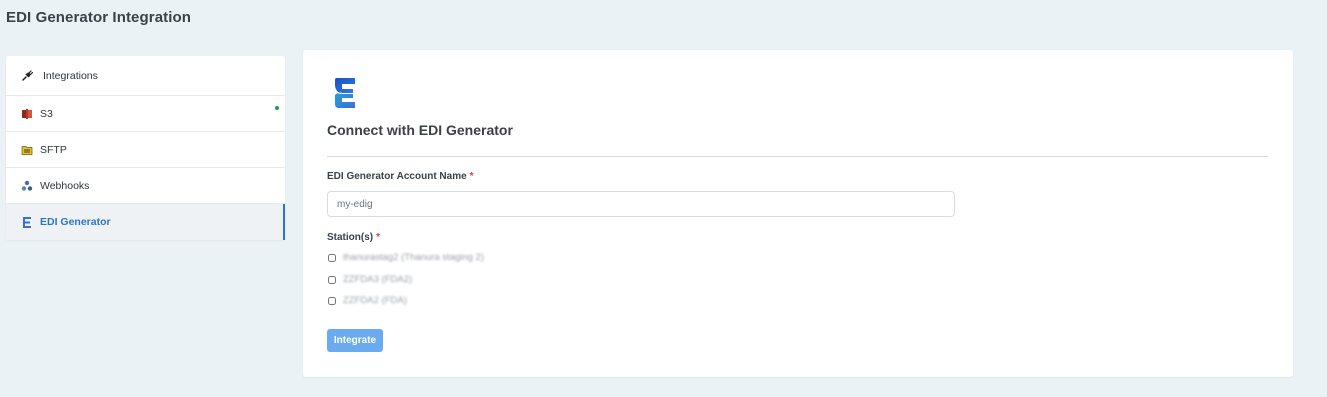 This screenshot has width=1327, height=397. Describe the element at coordinates (355, 340) in the screenshot. I see `integrate-button: Integrate` at that location.